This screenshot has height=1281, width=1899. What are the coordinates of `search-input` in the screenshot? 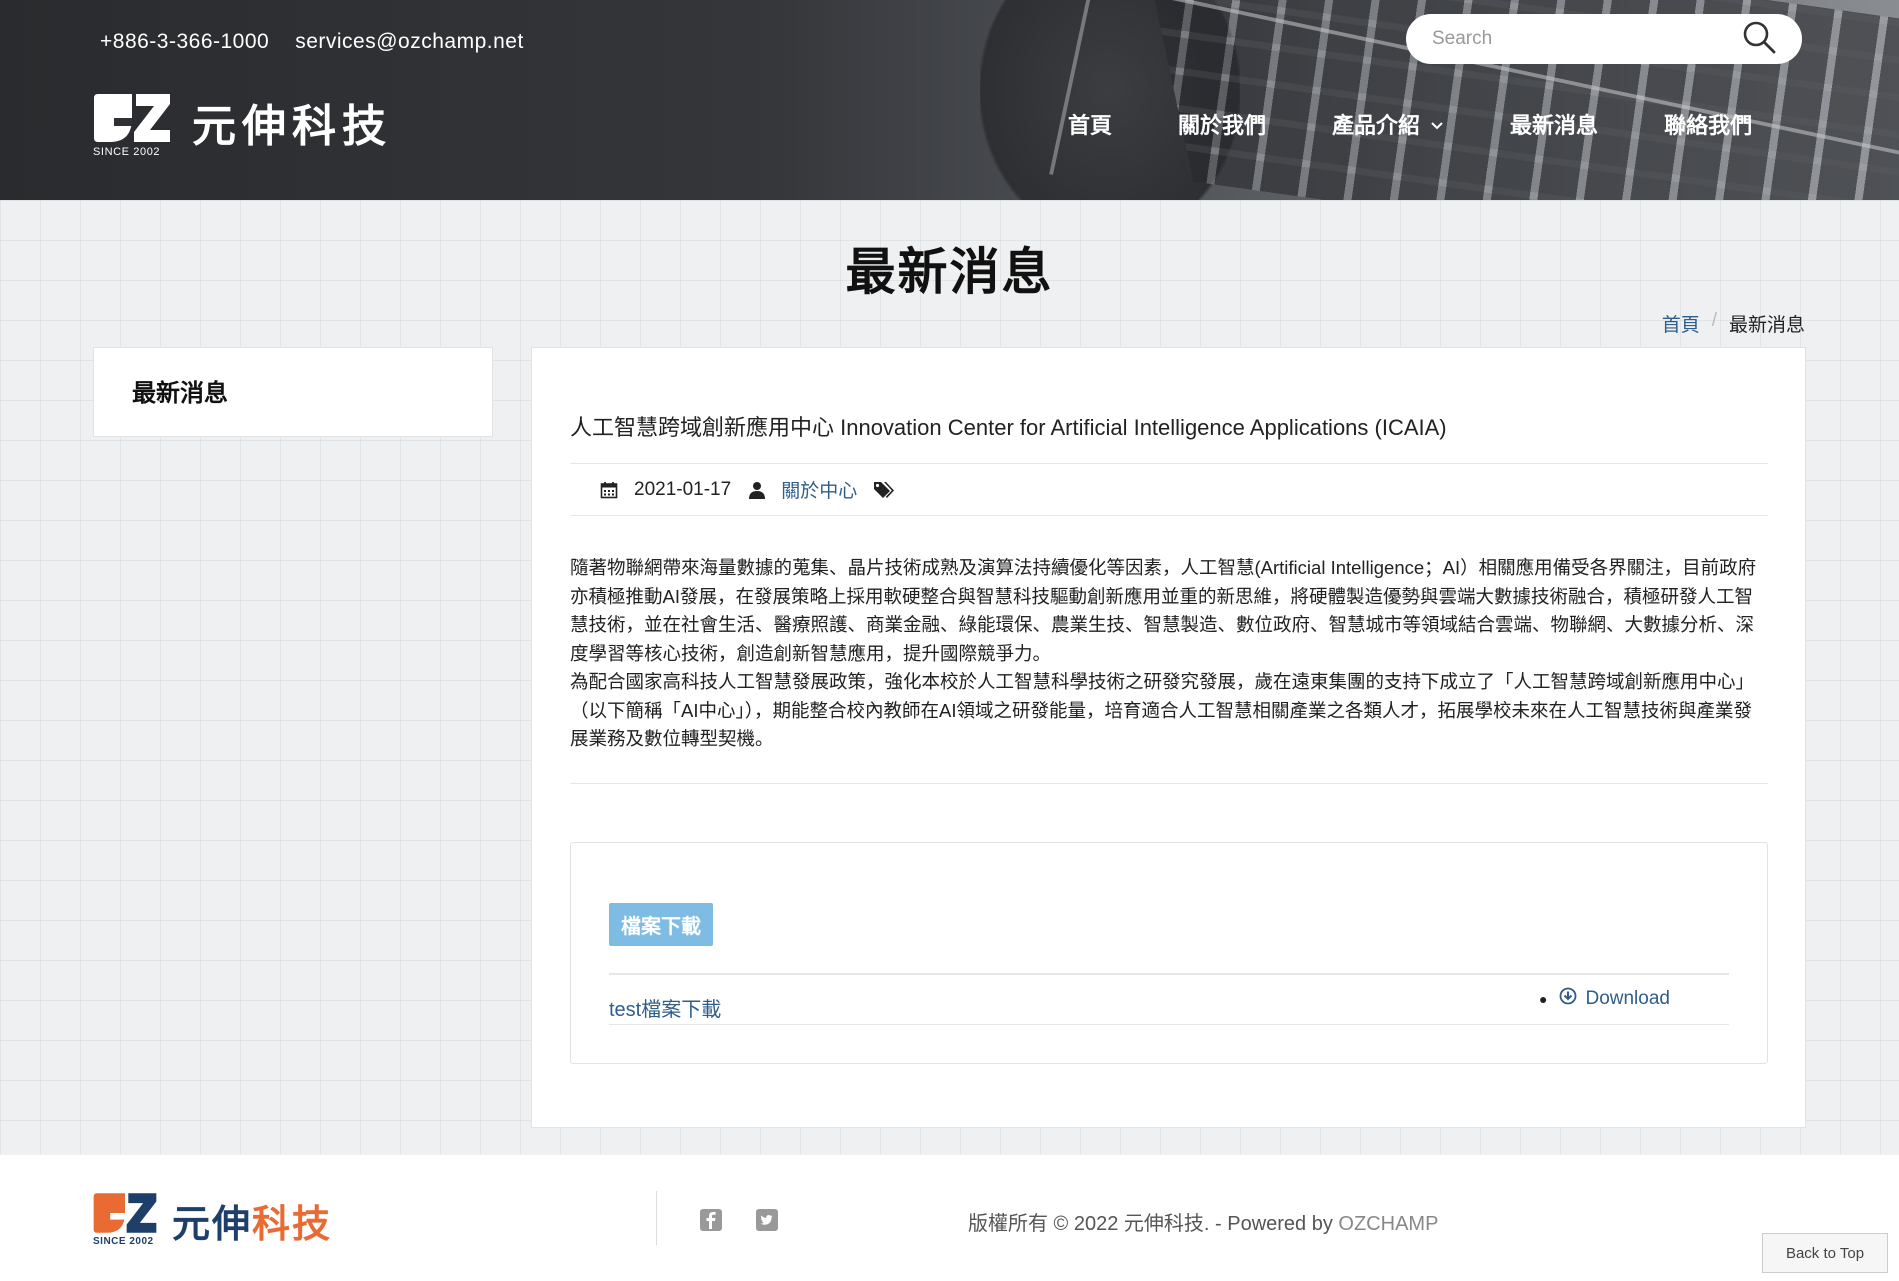 It's located at (1587, 39).